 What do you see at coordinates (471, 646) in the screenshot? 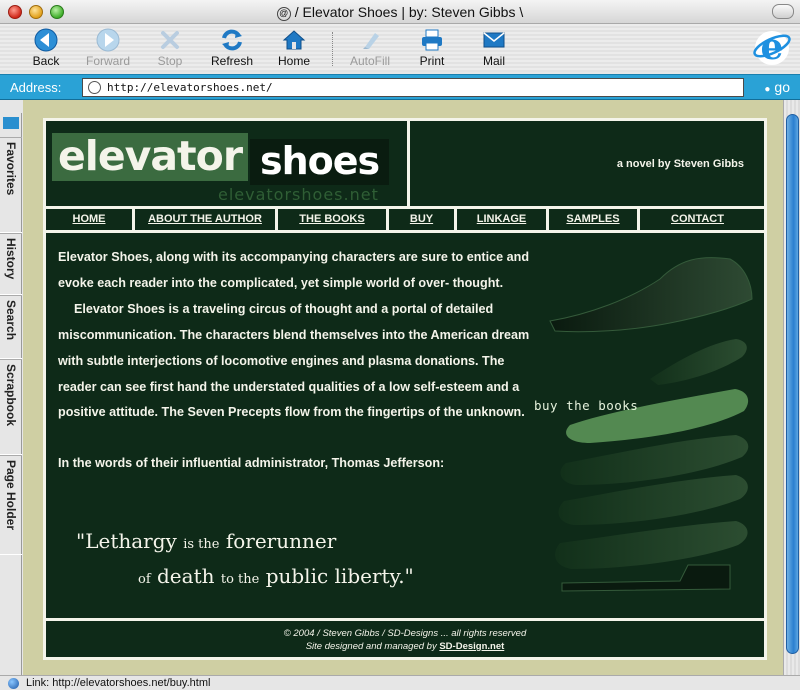
I see `sd-design-link: SD-Design.net` at bounding box center [471, 646].